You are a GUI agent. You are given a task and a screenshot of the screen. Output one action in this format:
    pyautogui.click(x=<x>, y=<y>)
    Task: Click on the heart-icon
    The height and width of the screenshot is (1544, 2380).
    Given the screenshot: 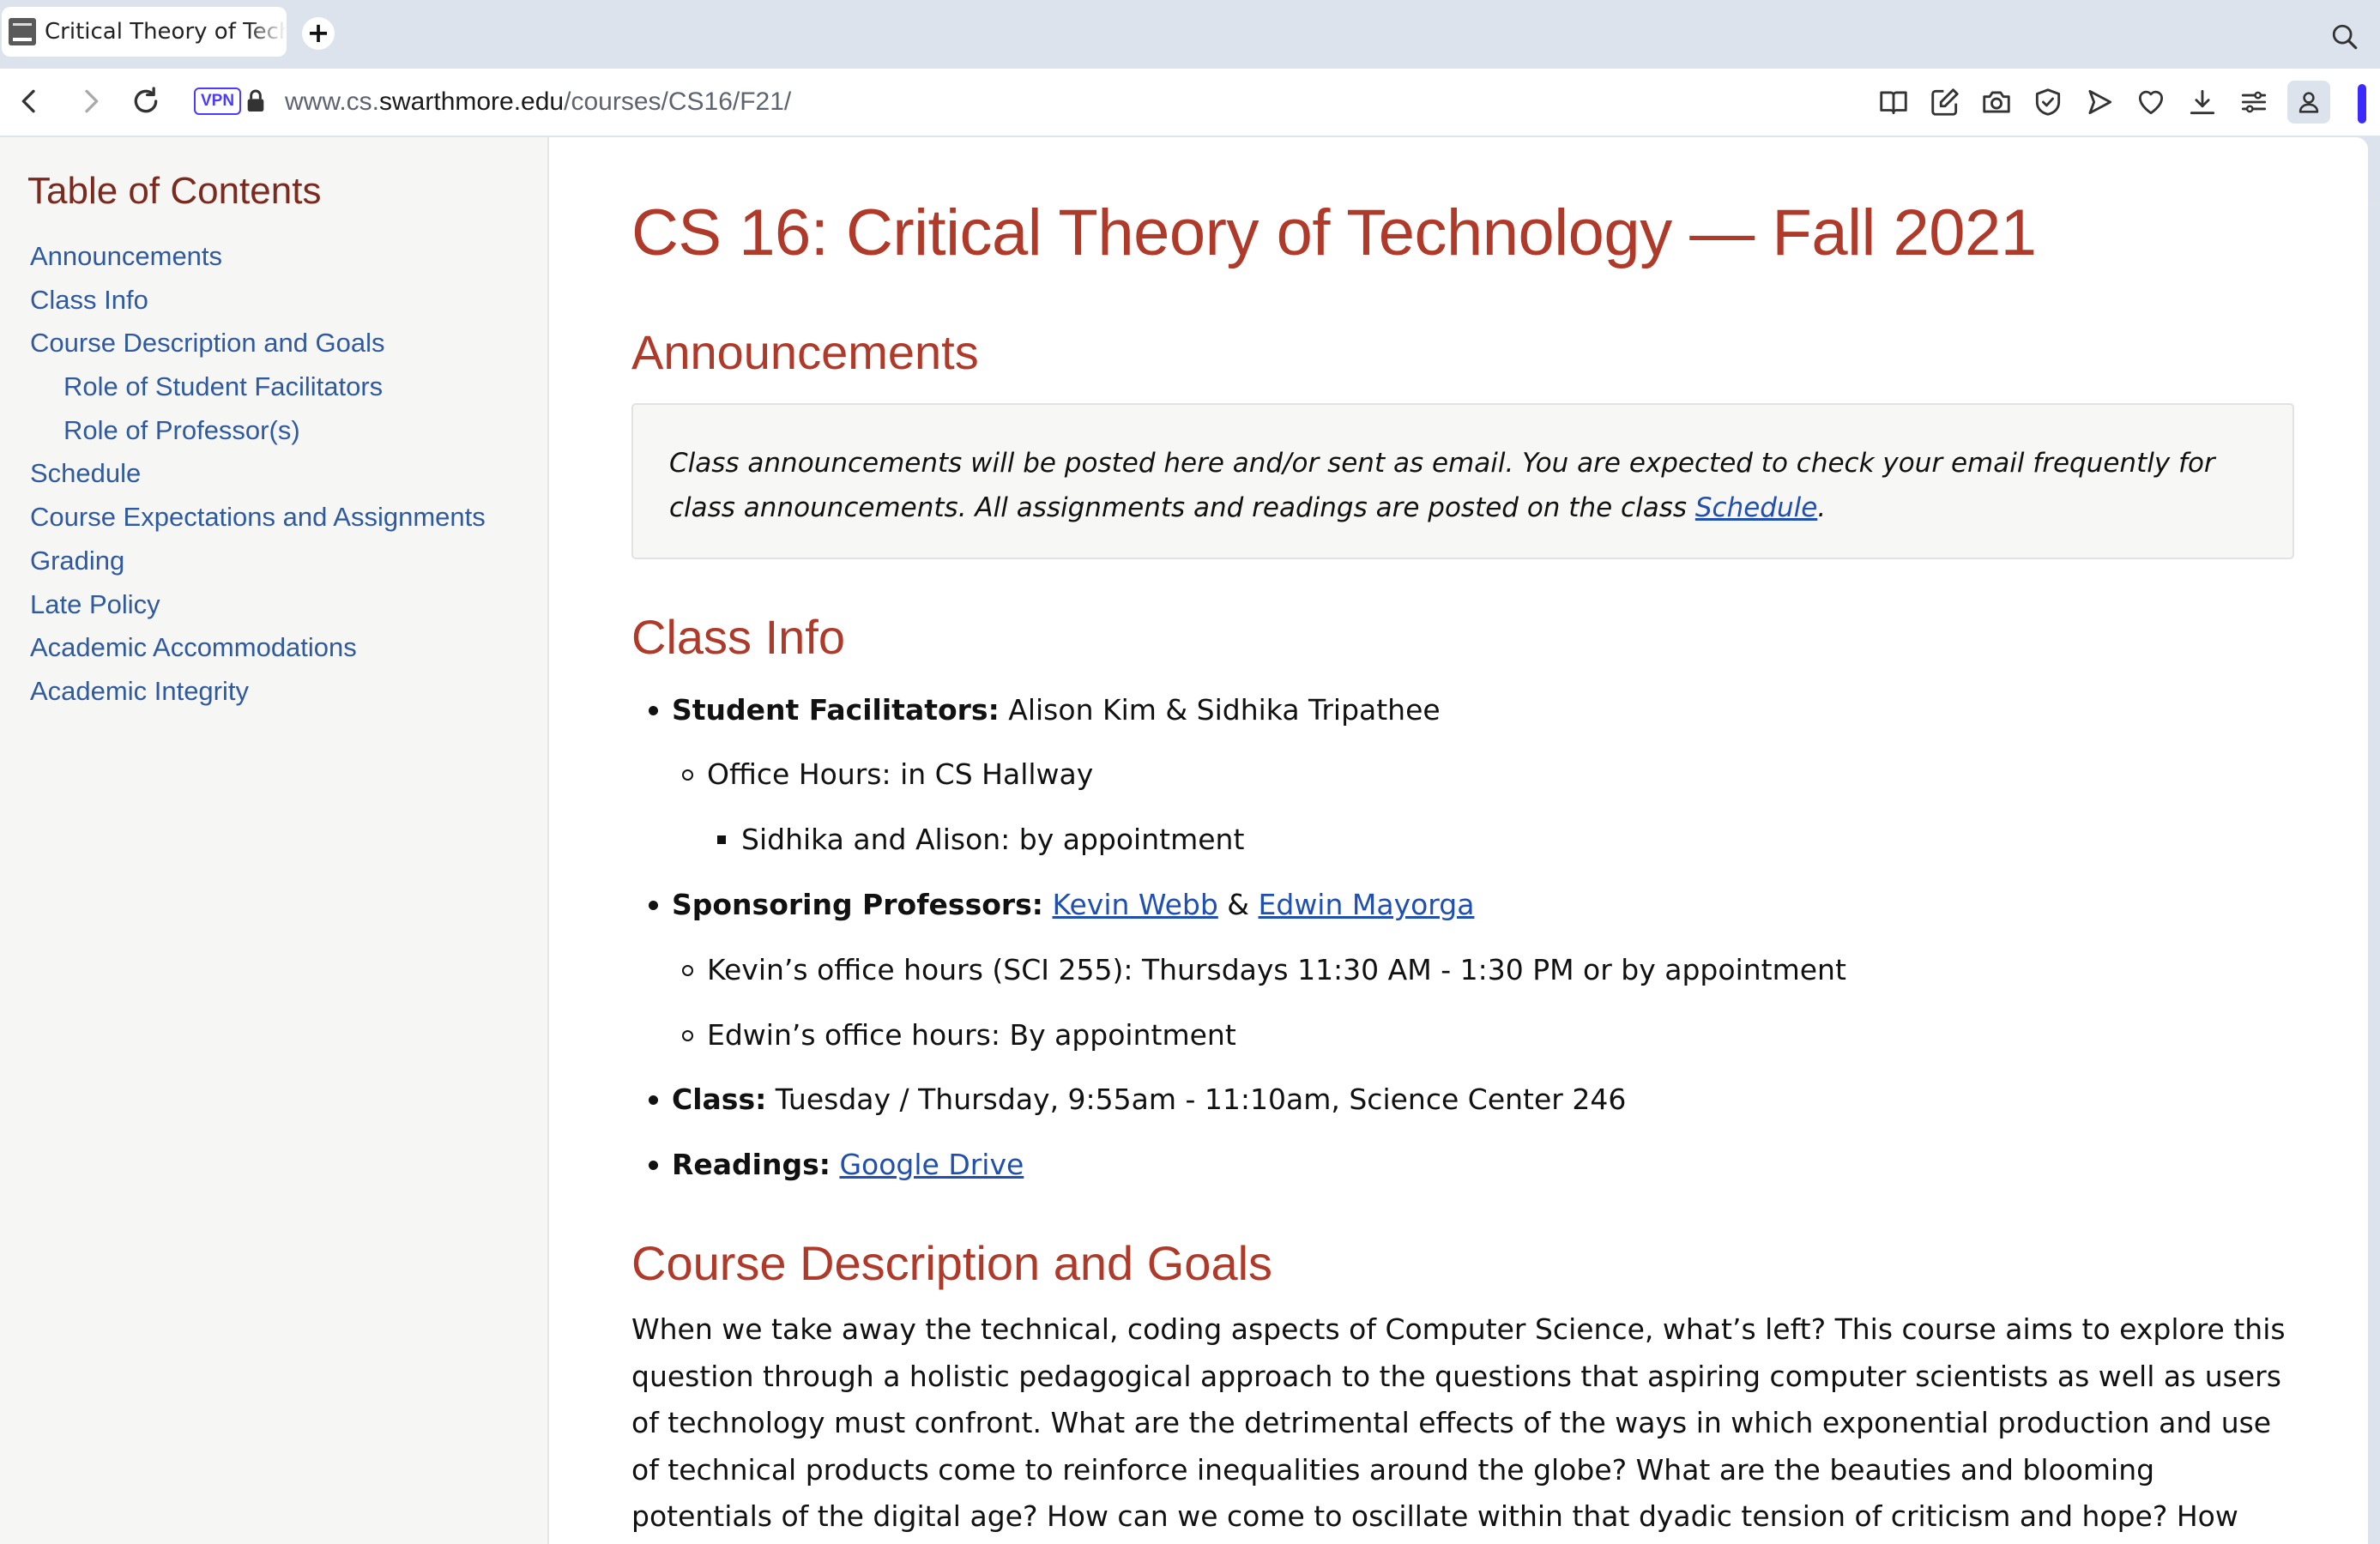 What is the action you would take?
    pyautogui.click(x=2151, y=102)
    